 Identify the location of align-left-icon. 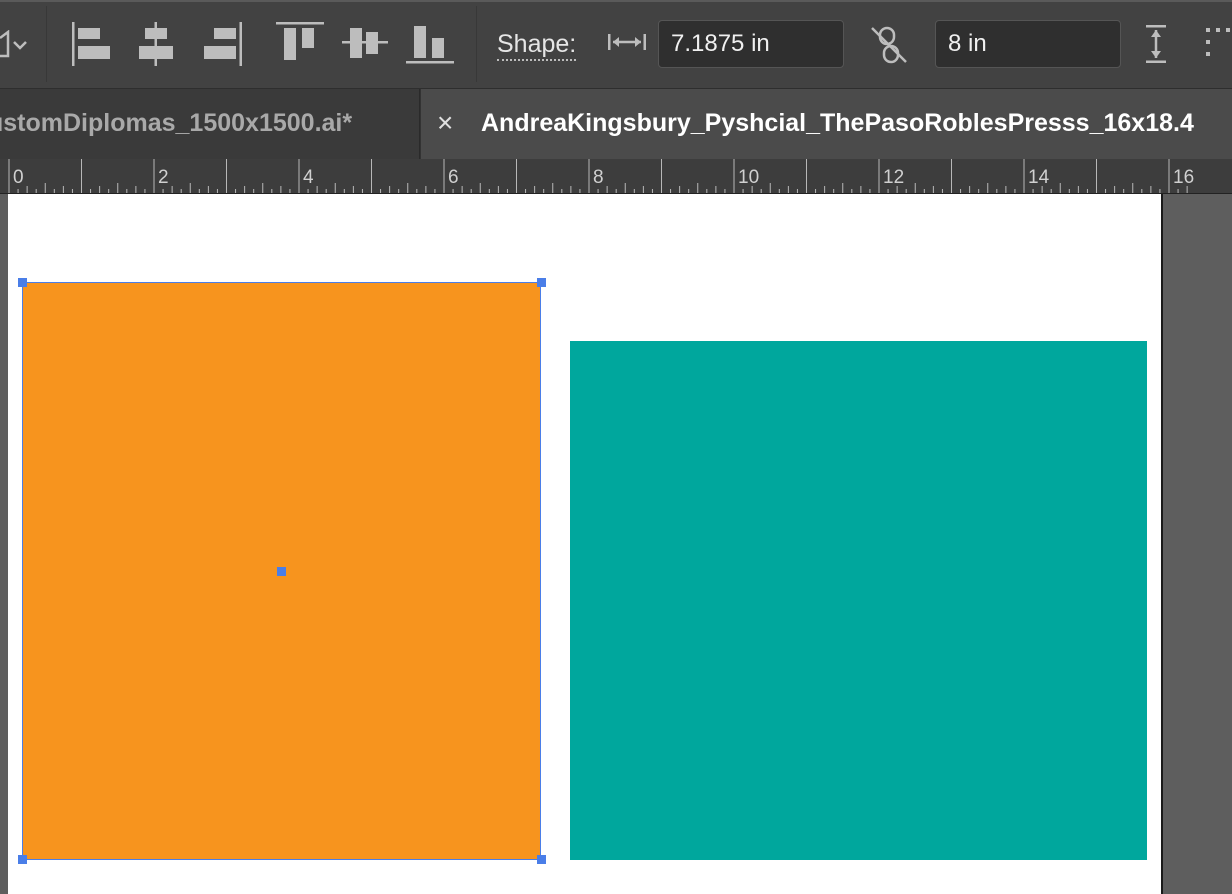
(91, 44).